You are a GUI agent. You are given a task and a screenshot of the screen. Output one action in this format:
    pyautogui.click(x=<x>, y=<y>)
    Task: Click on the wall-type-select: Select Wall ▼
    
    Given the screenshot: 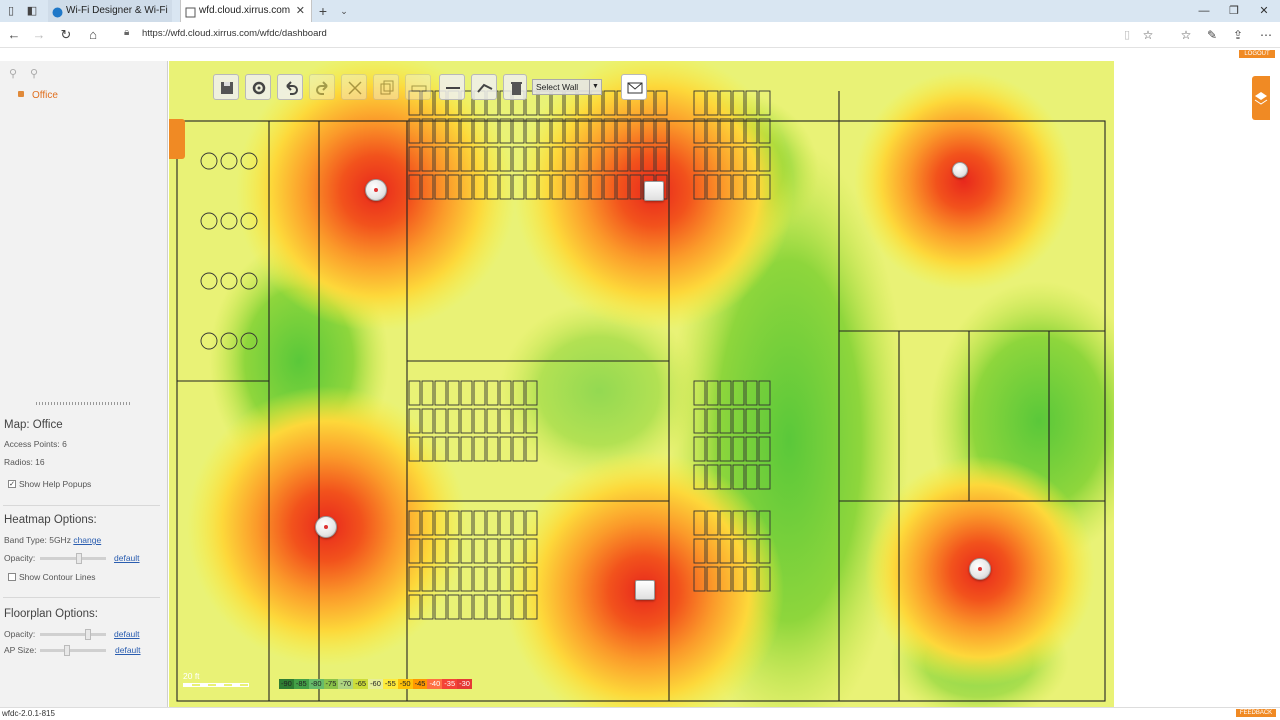 What is the action you would take?
    pyautogui.click(x=567, y=87)
    